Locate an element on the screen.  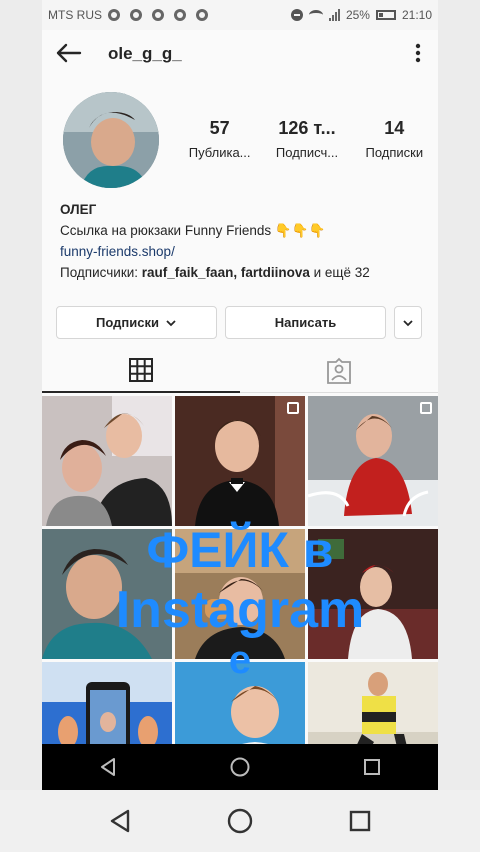
subscribed-button: Подписки is located at coordinates (136, 322).